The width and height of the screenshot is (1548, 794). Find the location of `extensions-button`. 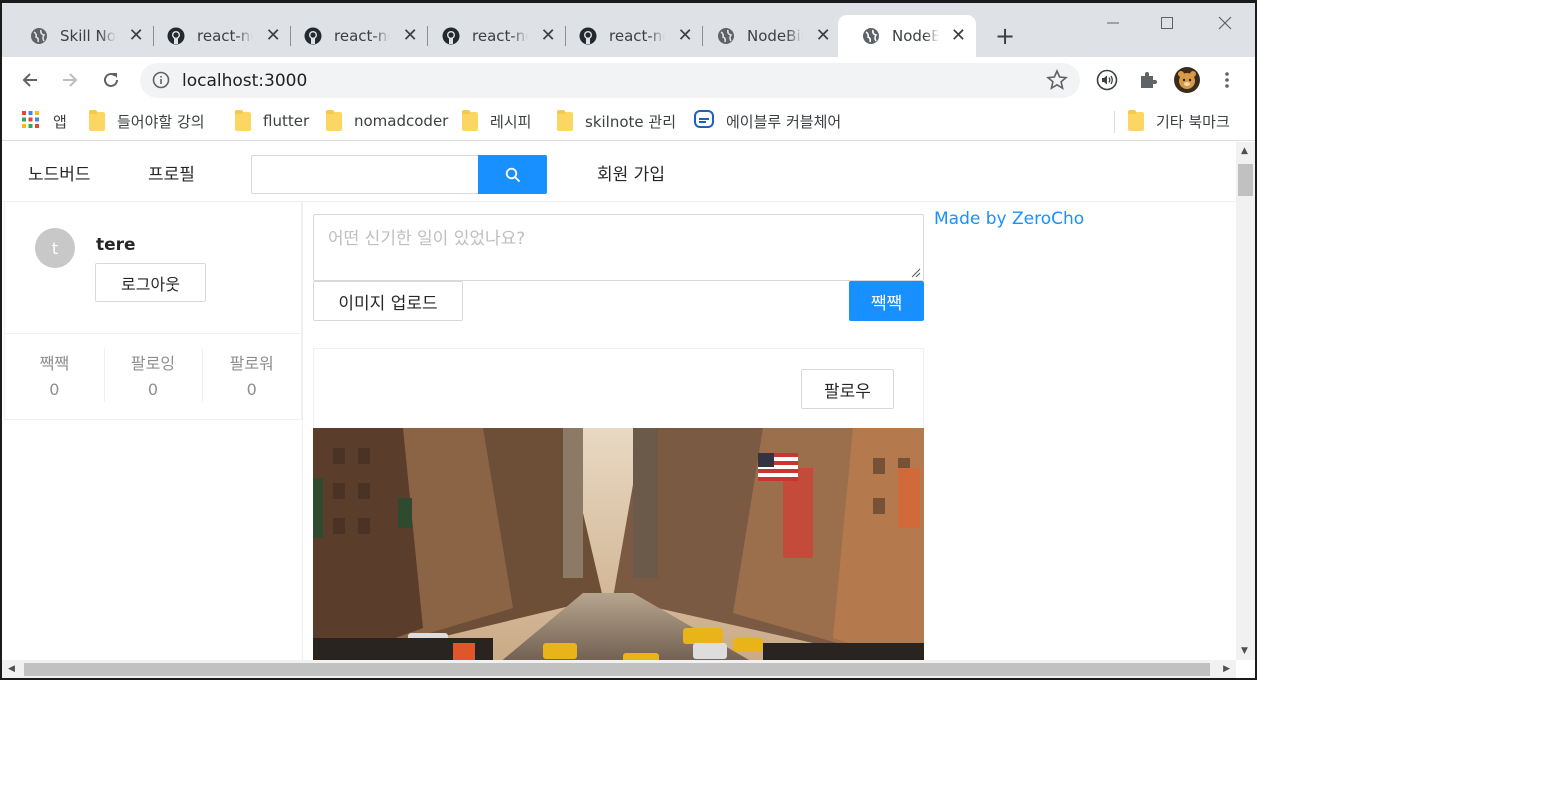

extensions-button is located at coordinates (1148, 80).